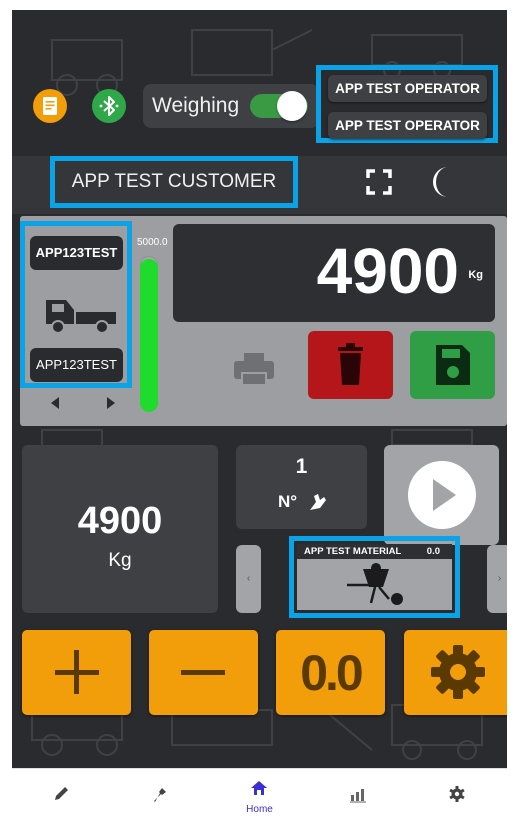 The image size is (517, 821). I want to click on night-mode-button, so click(441, 184).